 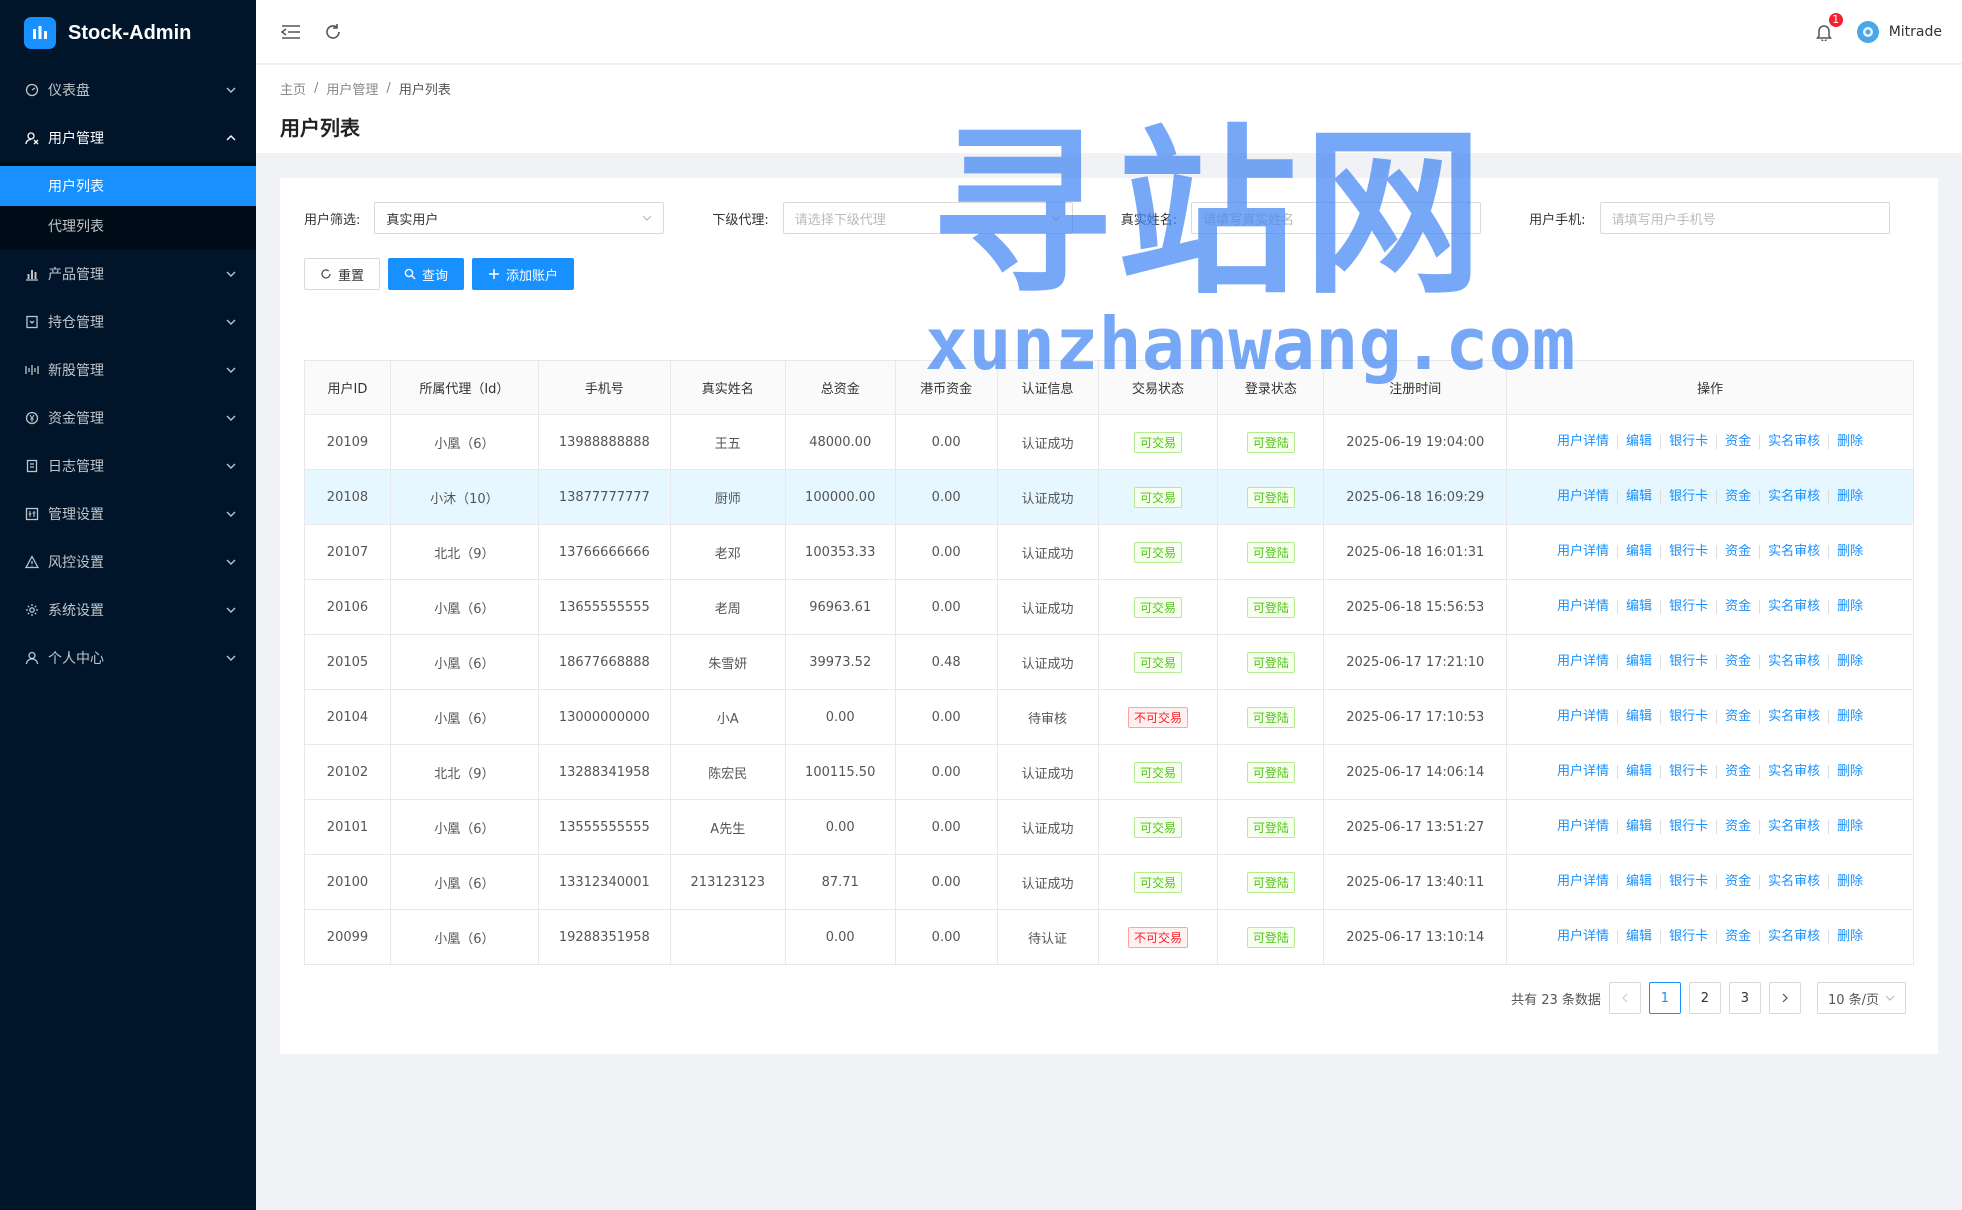 What do you see at coordinates (333, 32) in the screenshot?
I see `refresh-button` at bounding box center [333, 32].